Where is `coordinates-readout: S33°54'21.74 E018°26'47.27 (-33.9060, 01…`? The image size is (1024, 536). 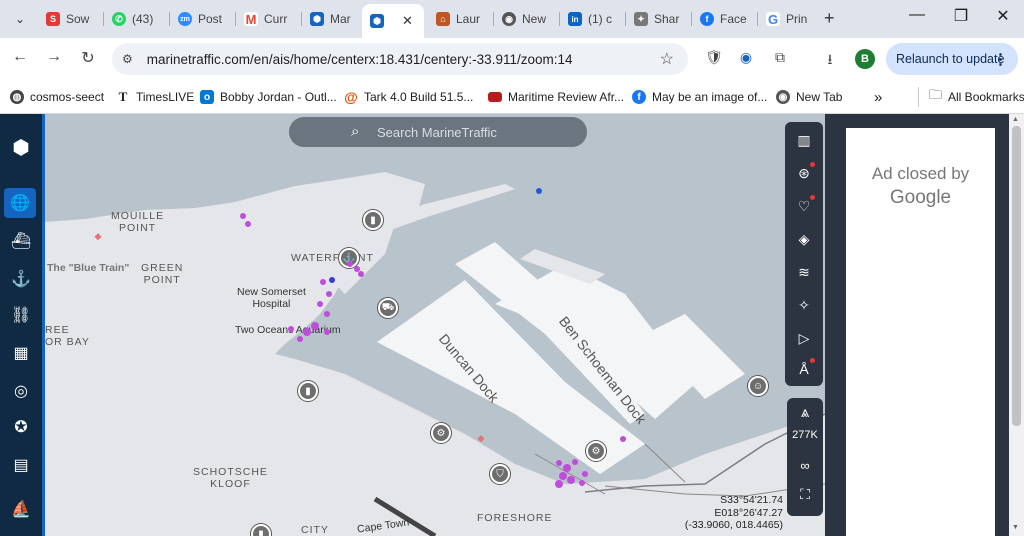
coordinates-readout: S33°54'21.74 E018°26'47.27 (-33.9060, 01… is located at coordinates (733, 513).